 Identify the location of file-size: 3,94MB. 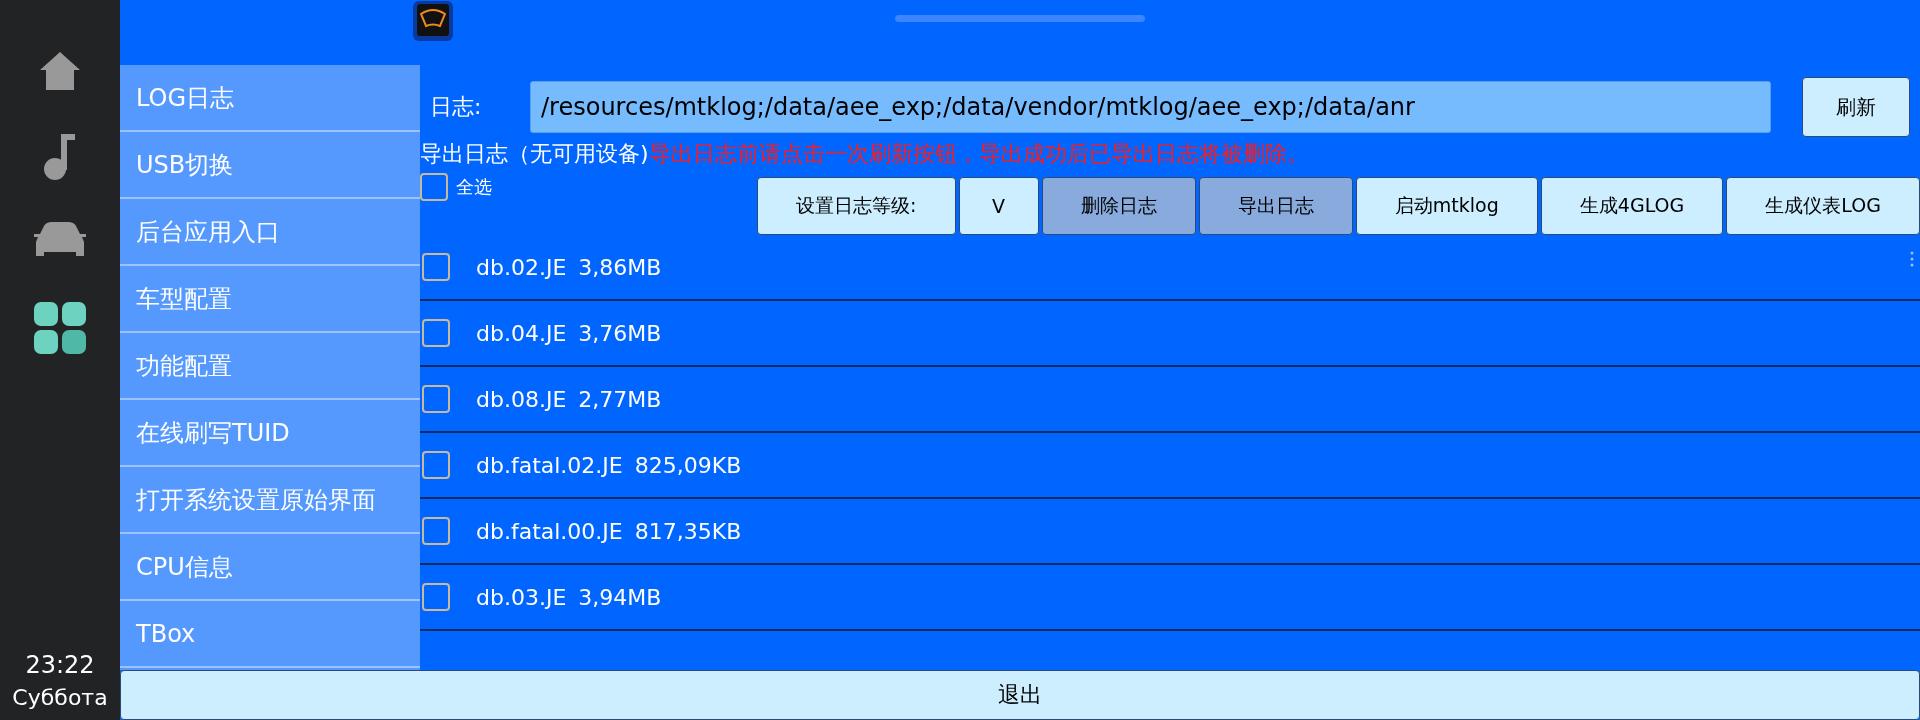
(620, 597).